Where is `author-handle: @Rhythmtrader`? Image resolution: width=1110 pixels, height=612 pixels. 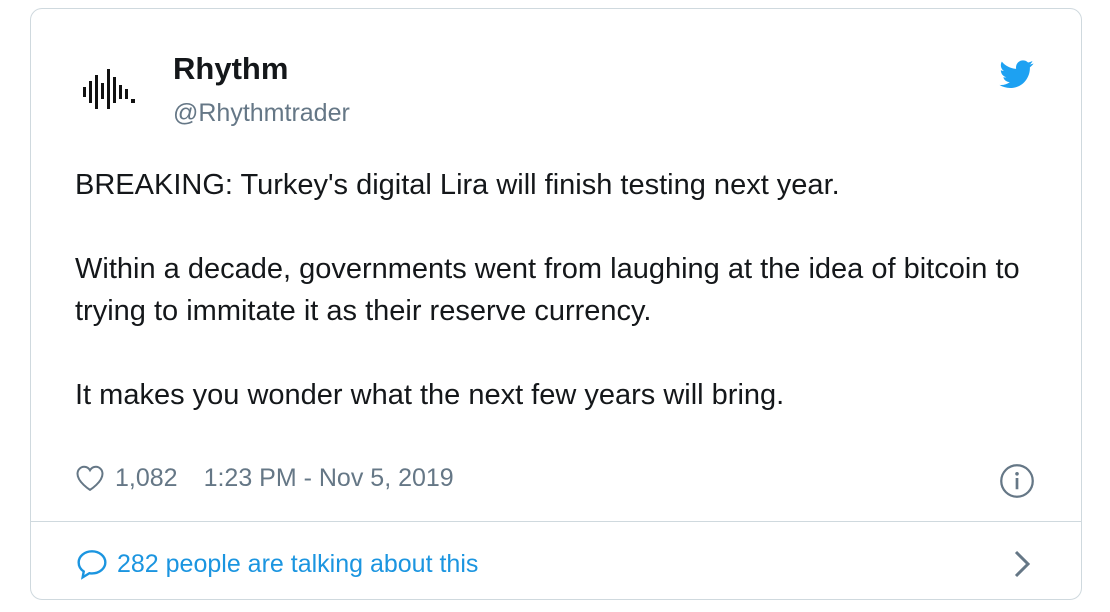
author-handle: @Rhythmtrader is located at coordinates (261, 113).